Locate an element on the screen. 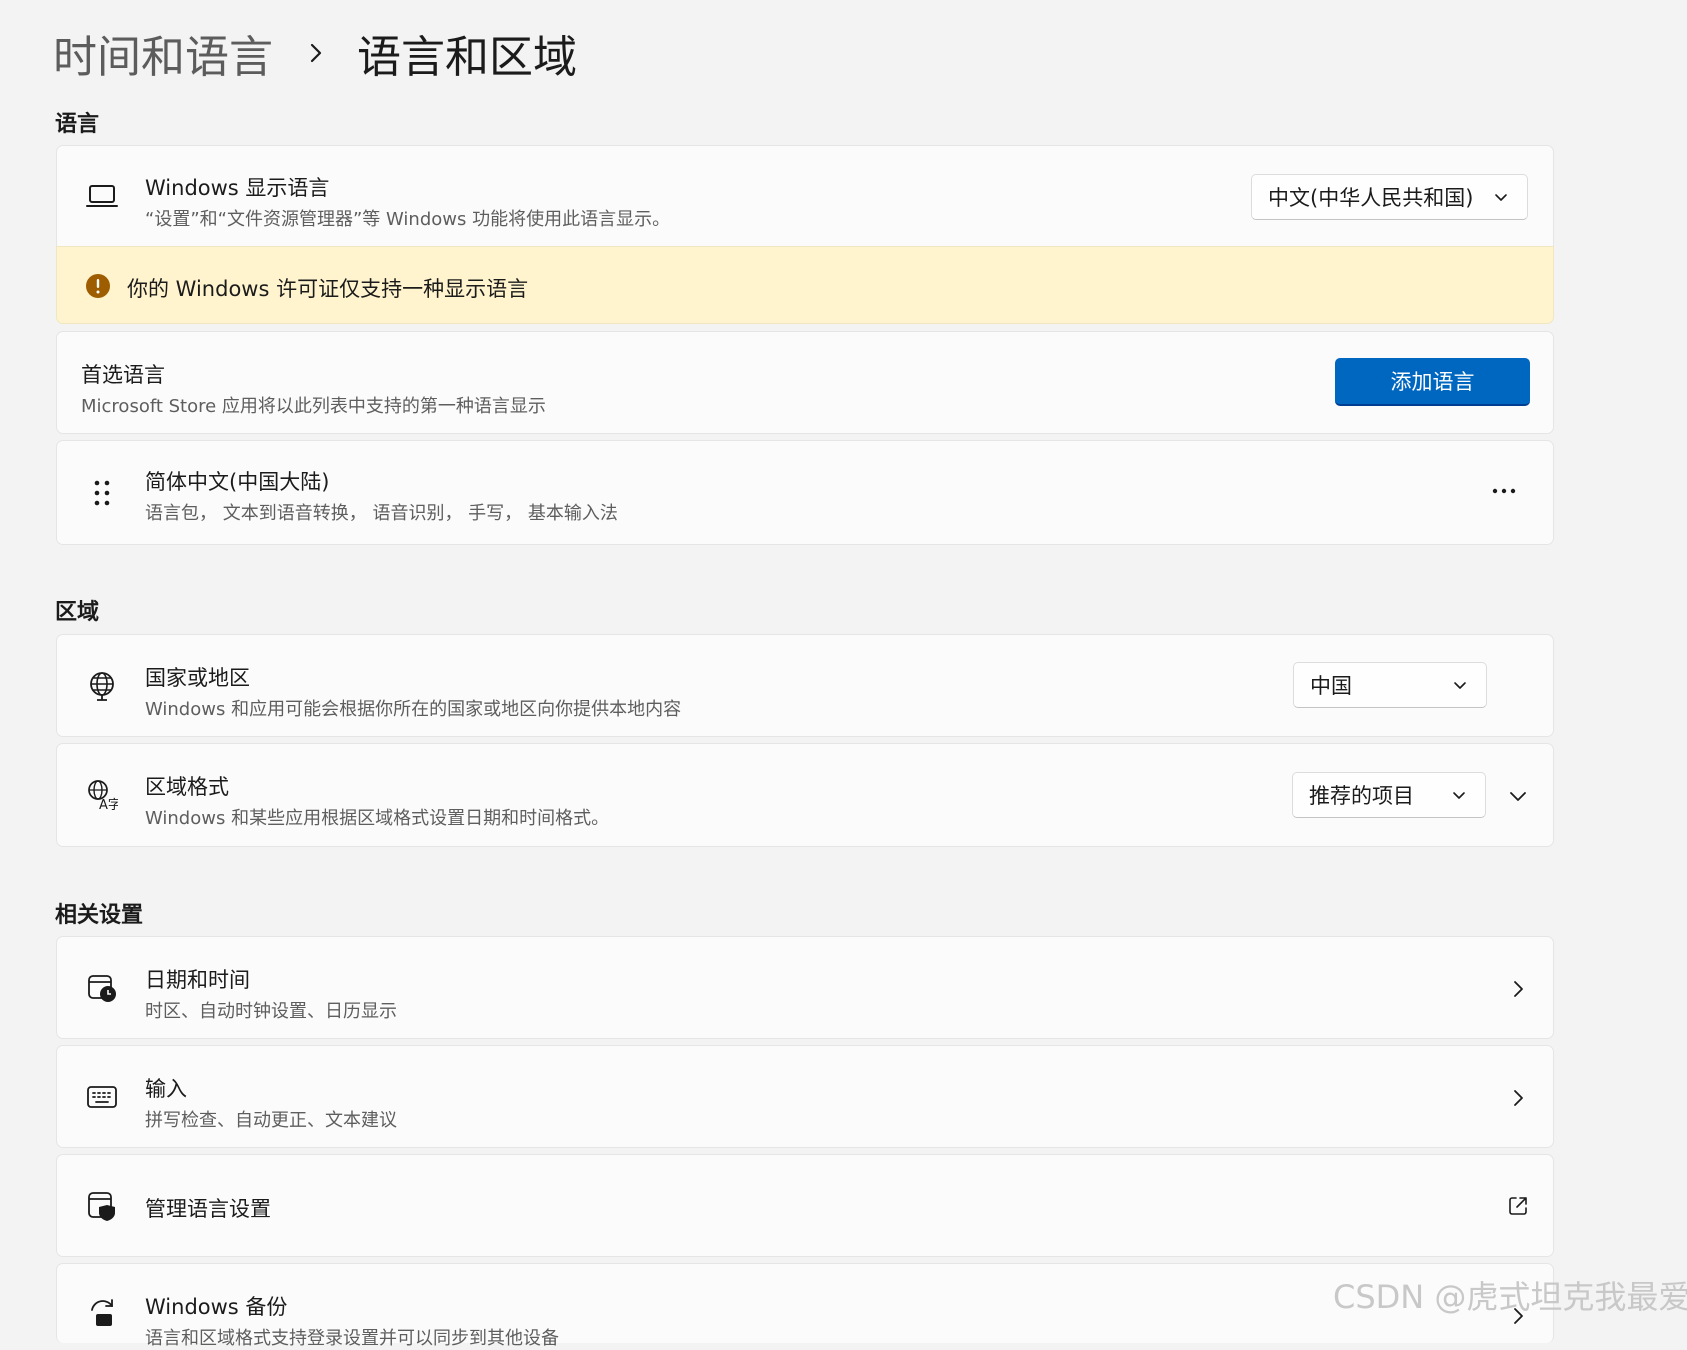  windows-backup-link: Windows 备份 语言和区域格式支持登录设置并可以同步到其他设备 is located at coordinates (805, 1306).